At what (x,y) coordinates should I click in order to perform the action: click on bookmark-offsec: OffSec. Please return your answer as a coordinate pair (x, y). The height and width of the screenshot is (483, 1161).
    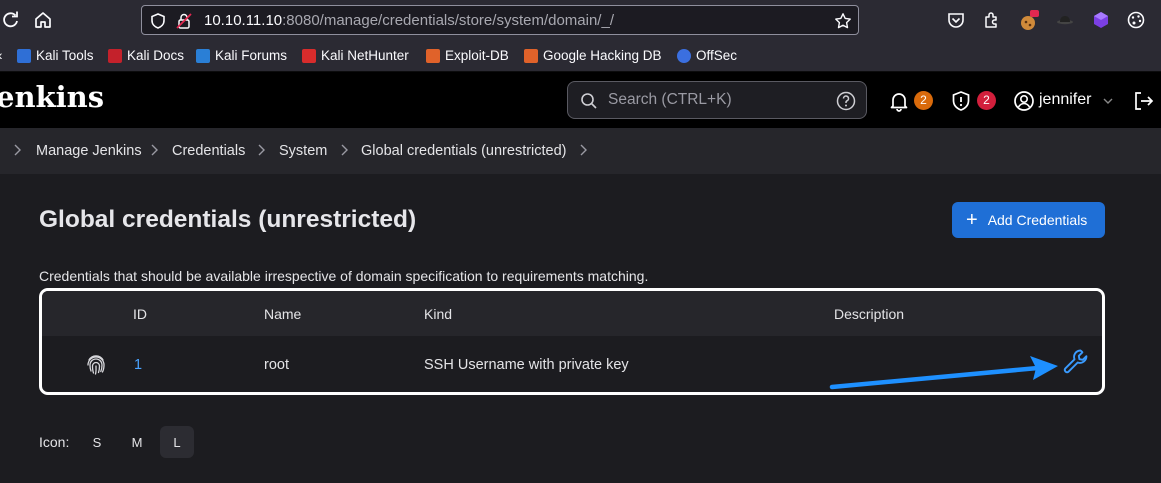
    Looking at the image, I should click on (707, 55).